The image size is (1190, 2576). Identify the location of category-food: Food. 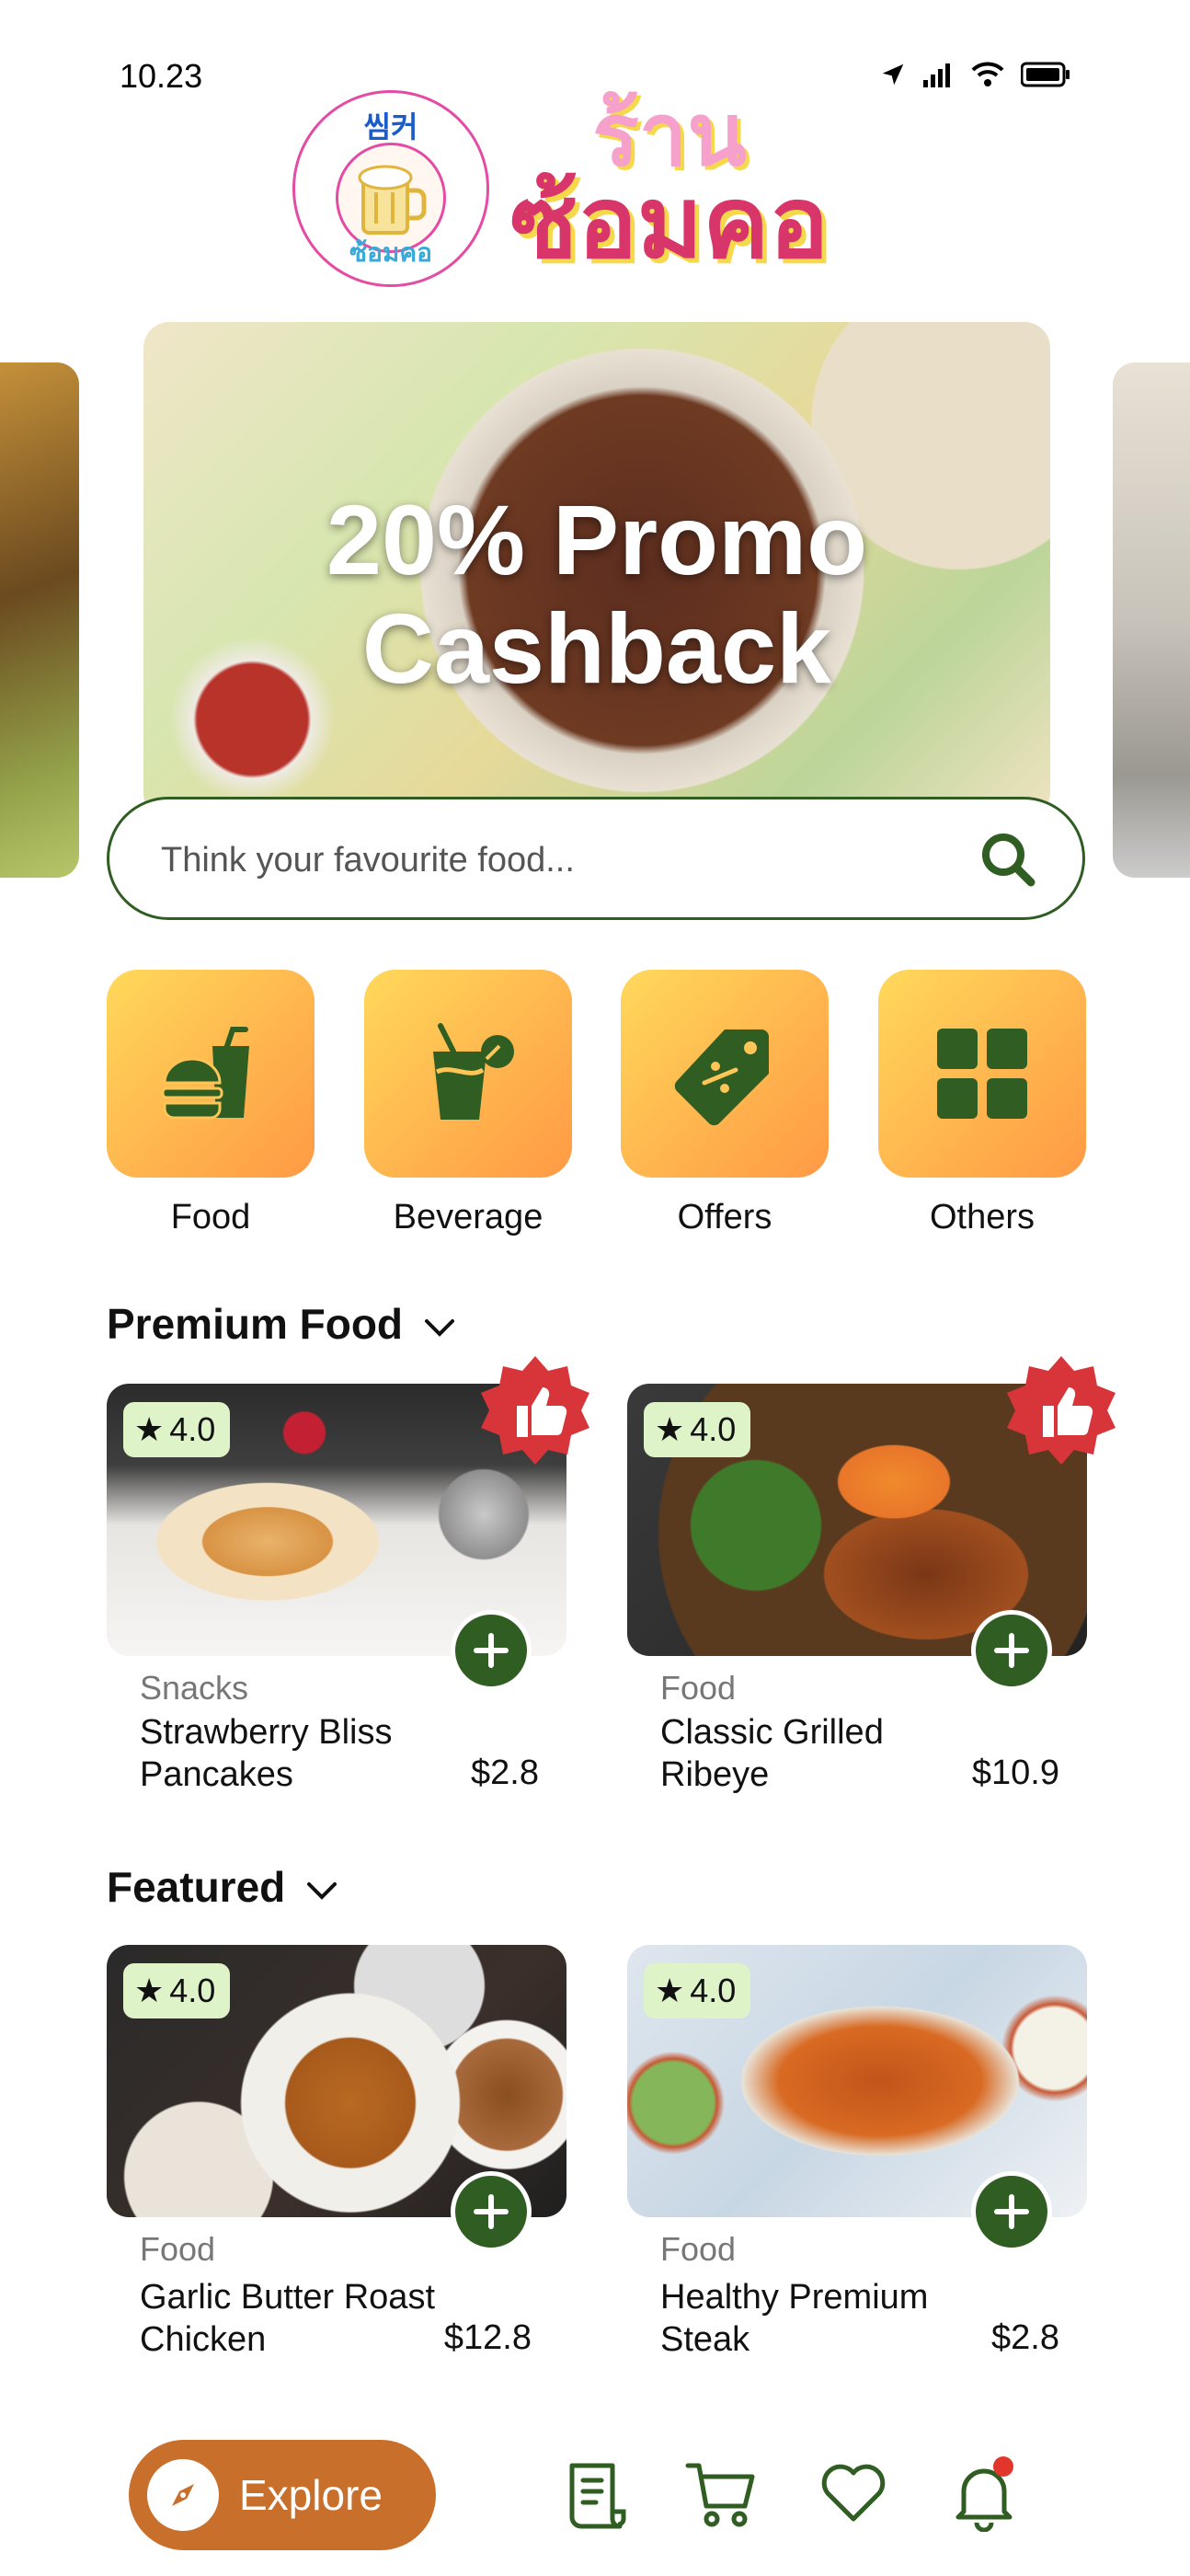
(211, 1103).